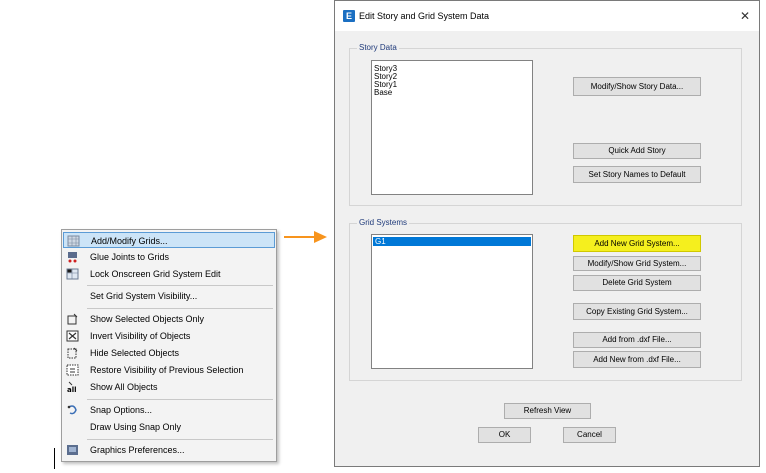  I want to click on list-item: Base, so click(383, 93).